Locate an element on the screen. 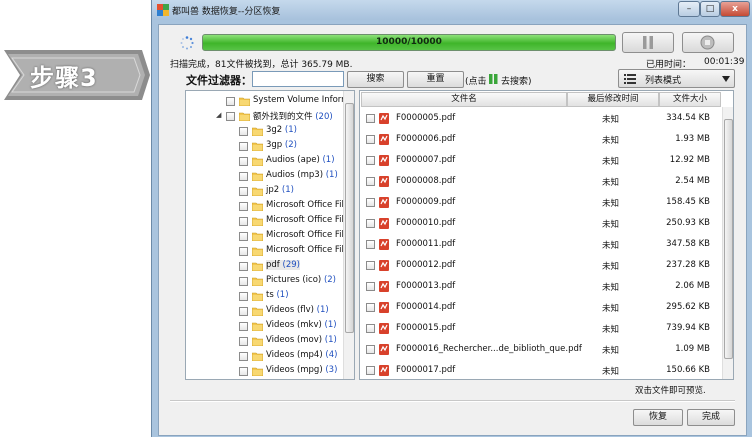 Image resolution: width=752 pixels, height=437 pixels. file-row: F0000012.pdf 未知 237.28 KB is located at coordinates (540, 265).